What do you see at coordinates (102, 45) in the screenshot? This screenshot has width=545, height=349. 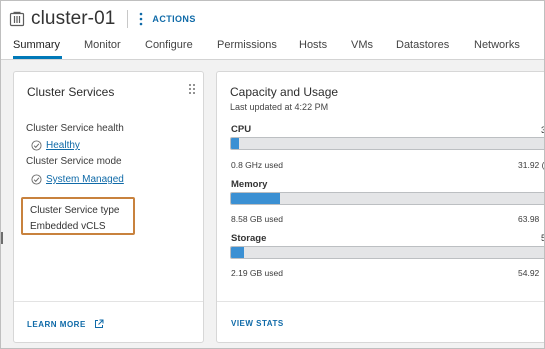 I see `tab-monitor: Monitor` at bounding box center [102, 45].